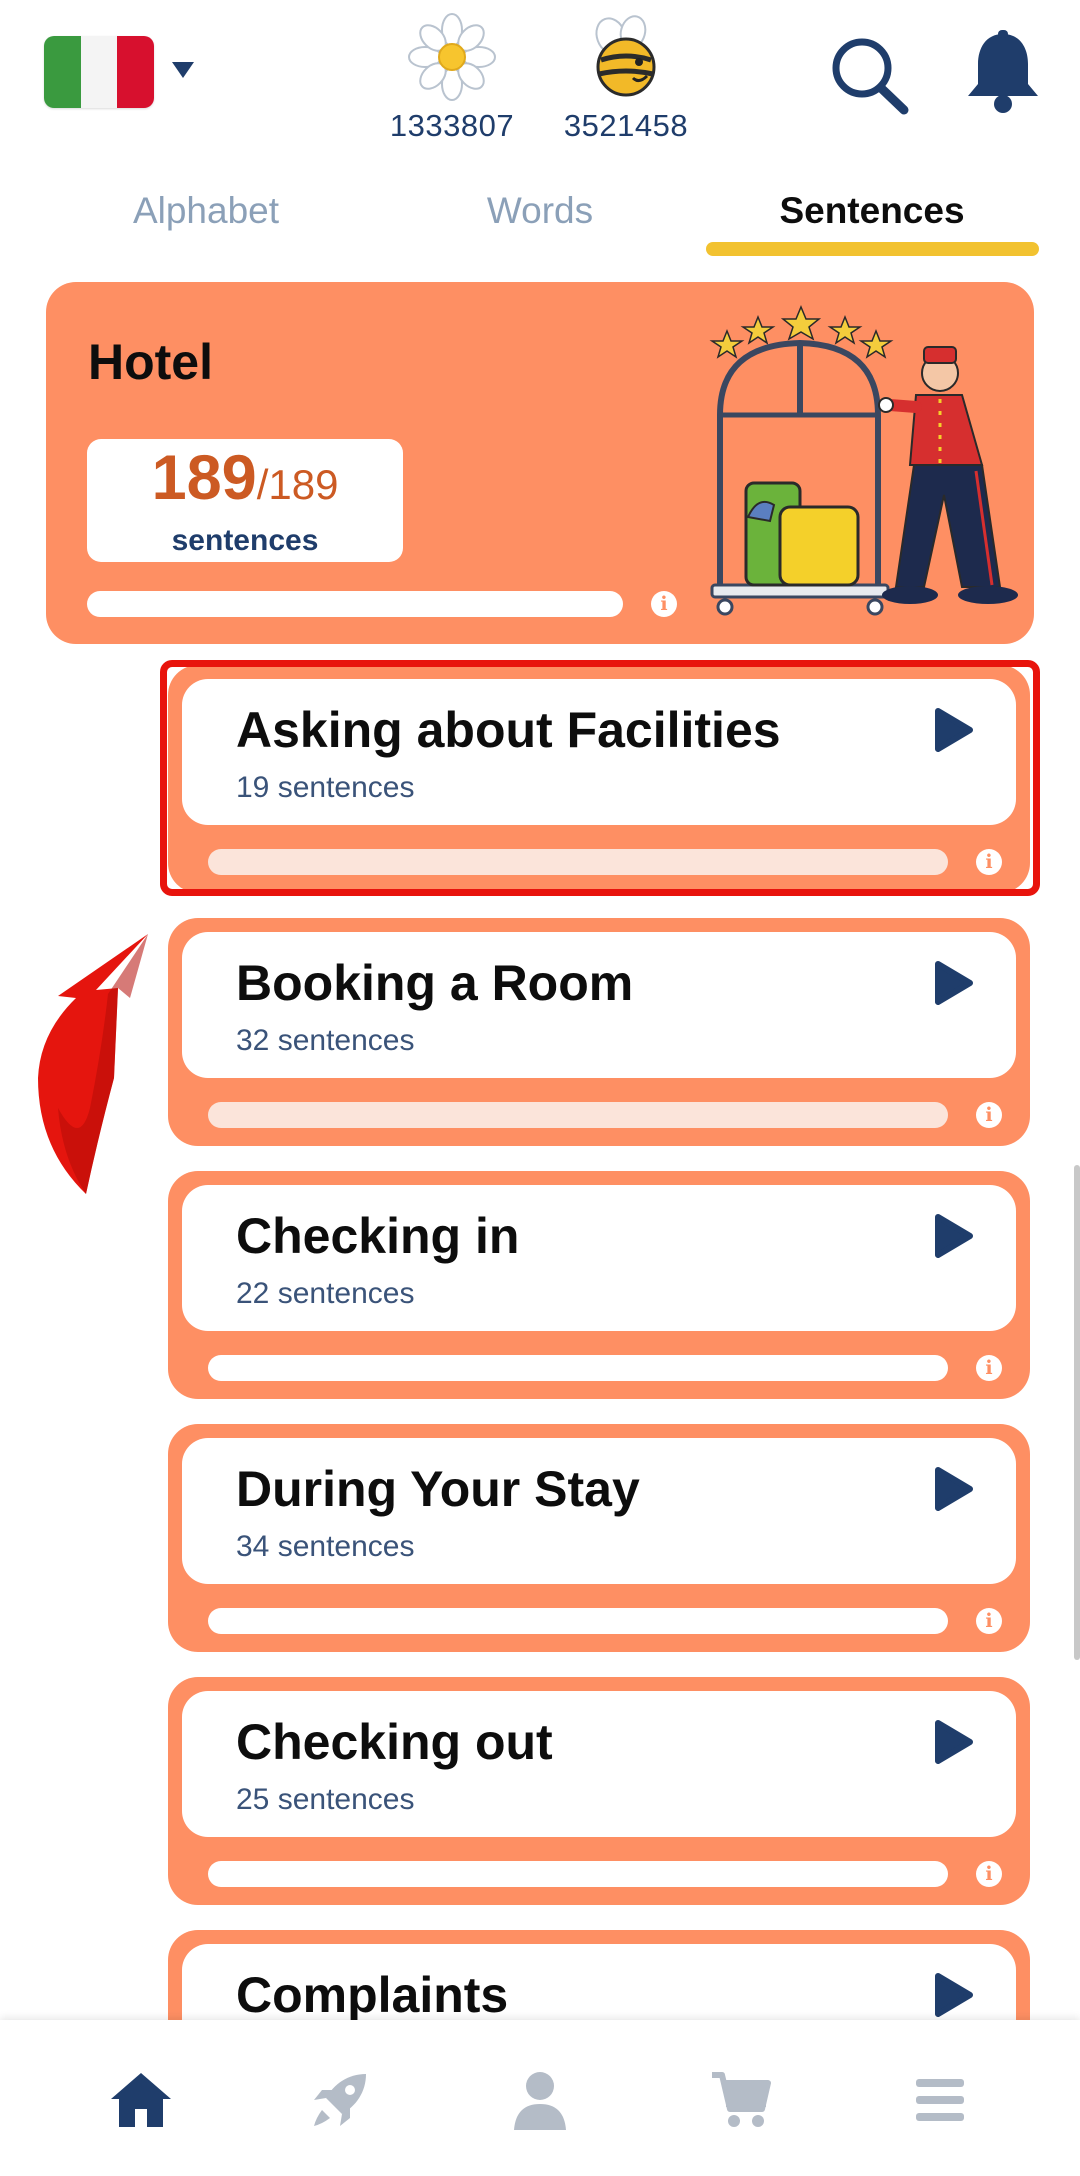 The height and width of the screenshot is (2176, 1080). I want to click on lesson-card-header: During Your Stay 34 sentences, so click(599, 1511).